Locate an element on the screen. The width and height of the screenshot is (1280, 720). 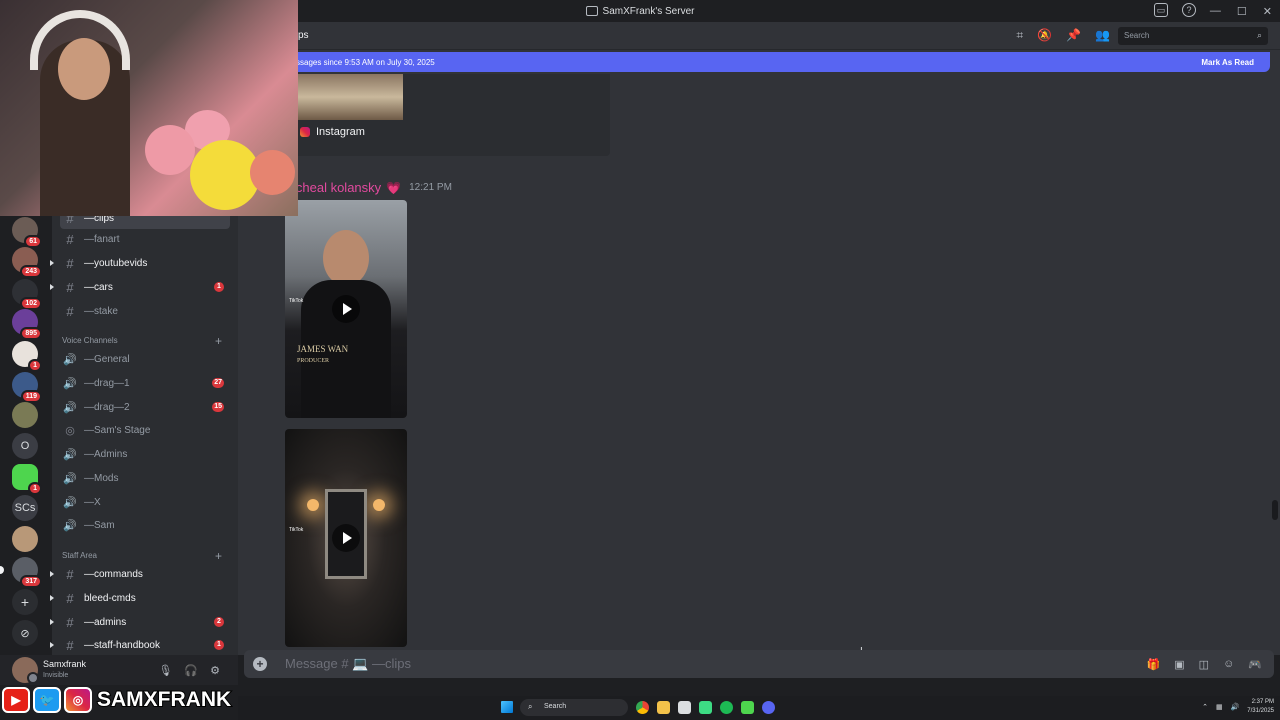
search-input: Search ⌕ is located at coordinates (1193, 36).